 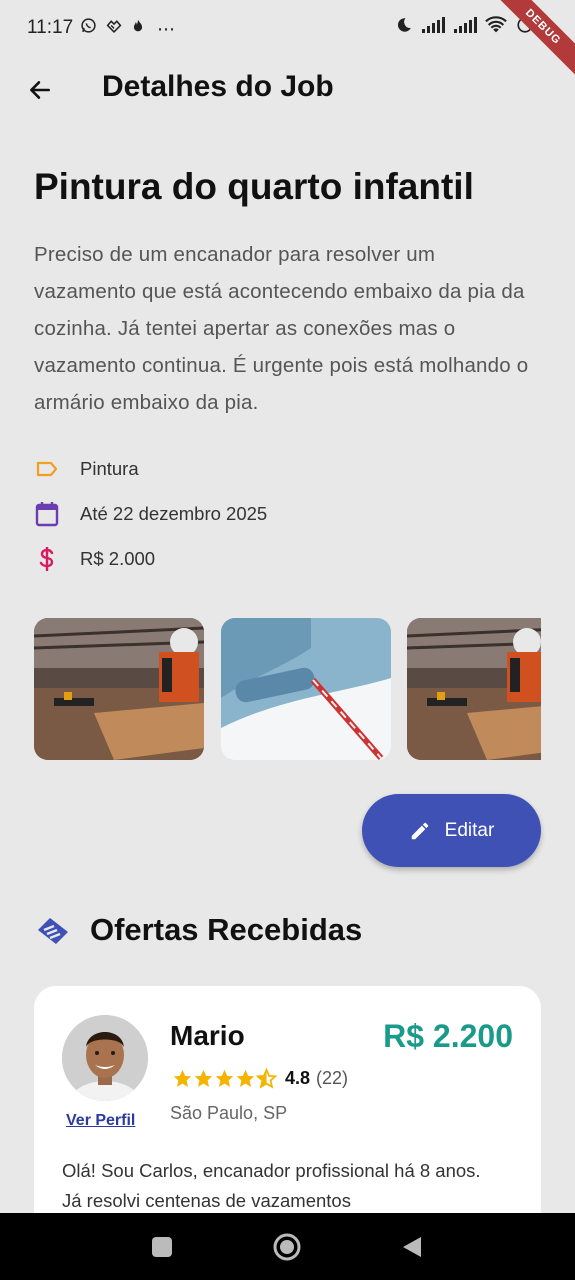 I want to click on job-category-row: Pintura, so click(x=86, y=469).